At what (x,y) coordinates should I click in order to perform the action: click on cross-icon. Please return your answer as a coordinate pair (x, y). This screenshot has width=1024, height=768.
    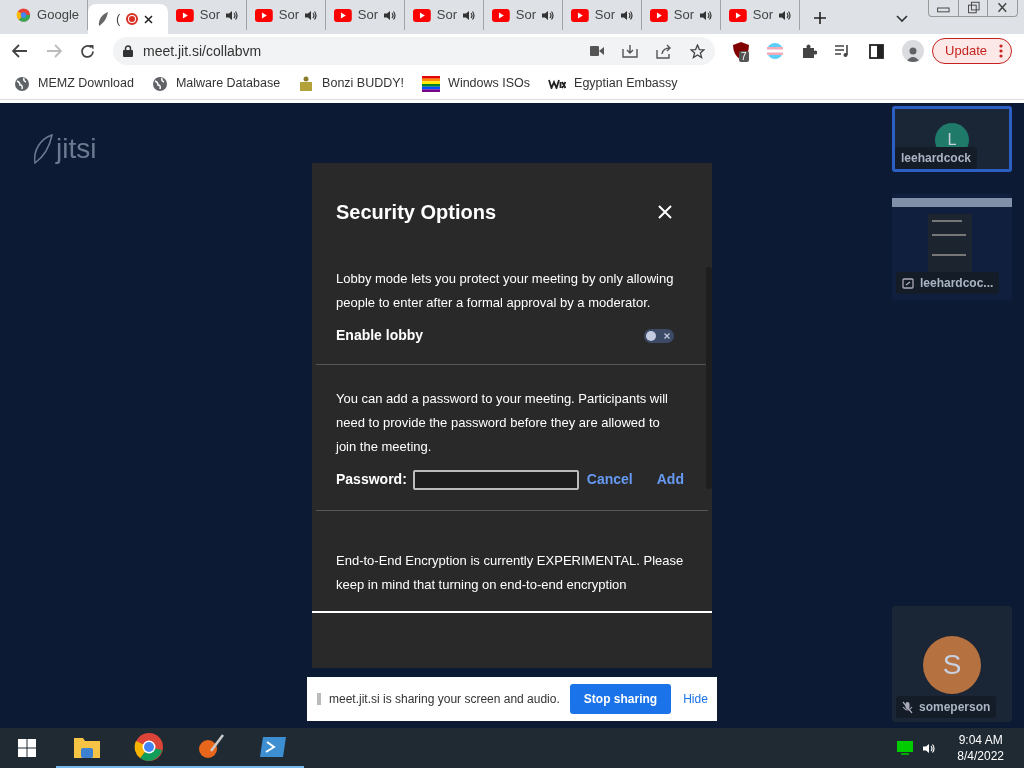
    Looking at the image, I should click on (667, 335).